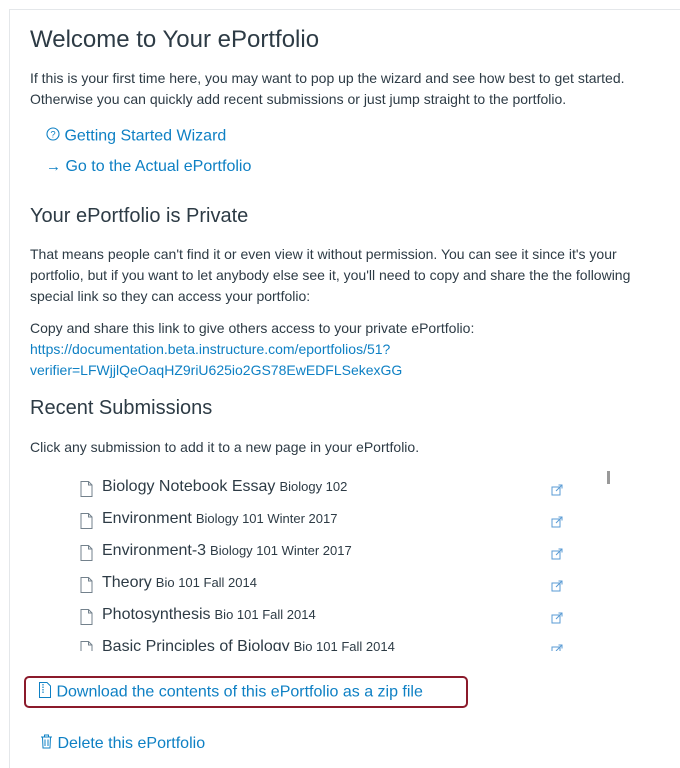  I want to click on arrow-right-icon: →, so click(53, 166).